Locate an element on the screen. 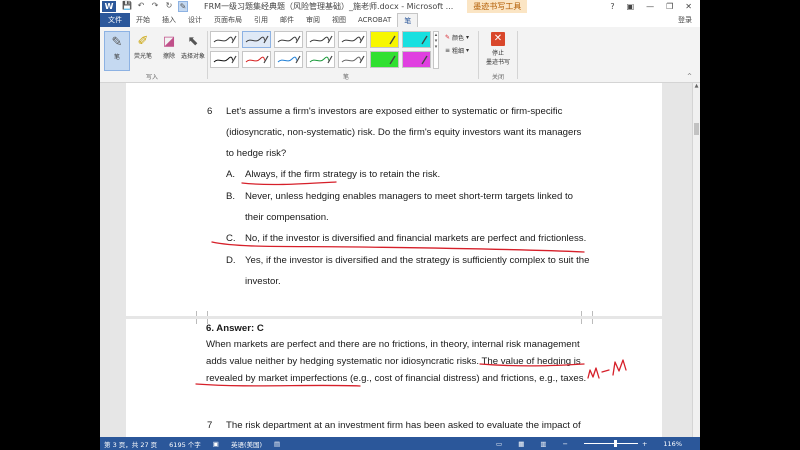 The height and width of the screenshot is (450, 800). proofing-icon: ▣ is located at coordinates (216, 444).